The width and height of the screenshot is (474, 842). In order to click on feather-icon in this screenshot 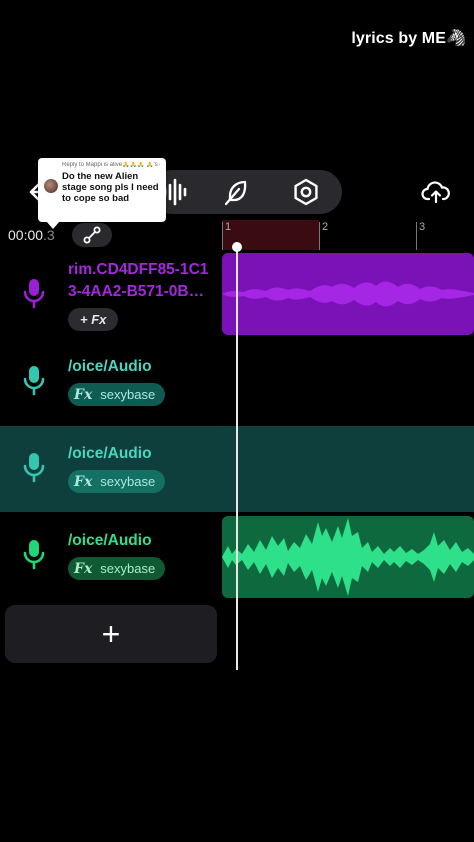, I will do `click(235, 193)`.